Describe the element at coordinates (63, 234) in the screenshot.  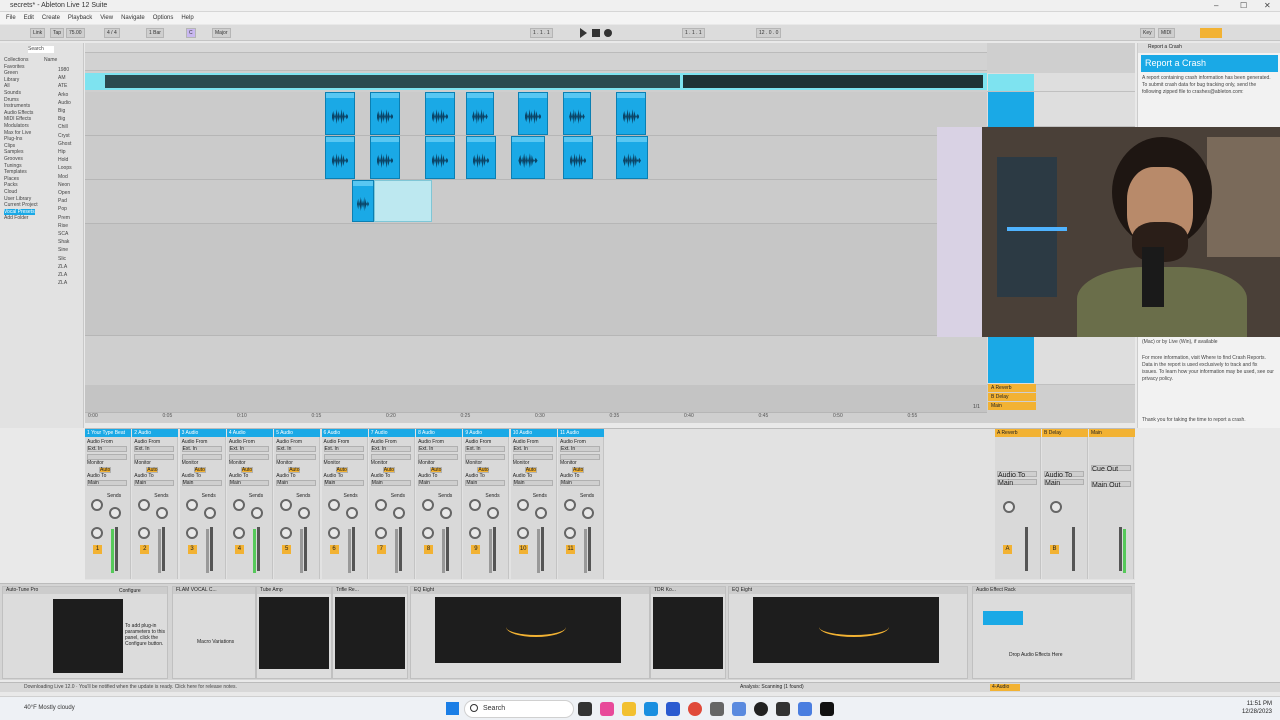
I see `browser-file: SCA` at that location.